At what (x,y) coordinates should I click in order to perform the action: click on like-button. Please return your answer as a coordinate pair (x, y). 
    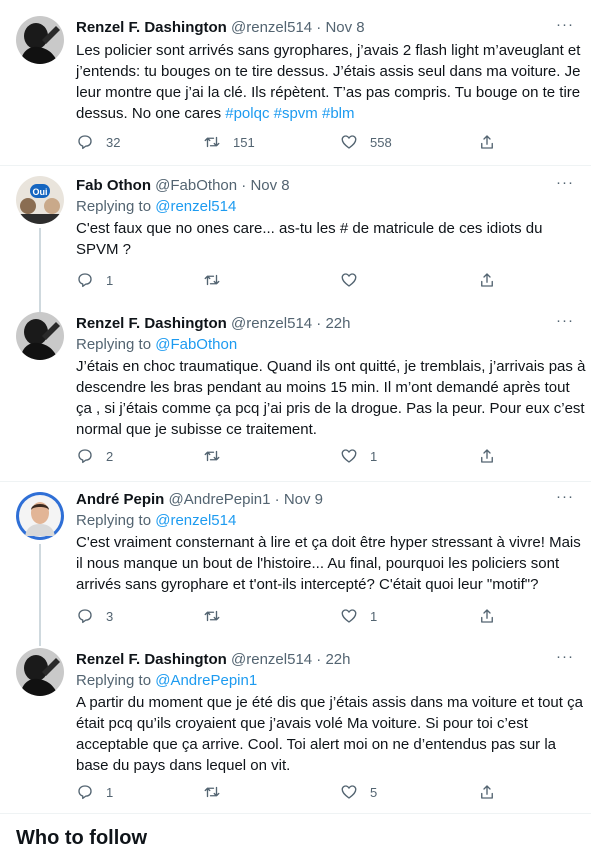
    Looking at the image, I should click on (355, 280).